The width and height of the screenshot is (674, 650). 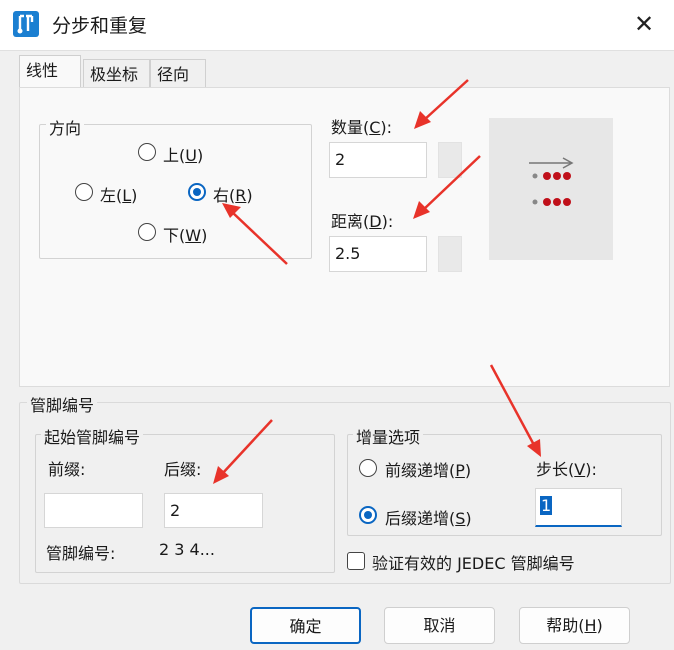 What do you see at coordinates (50, 71) in the screenshot?
I see `tab-linear: 线性` at bounding box center [50, 71].